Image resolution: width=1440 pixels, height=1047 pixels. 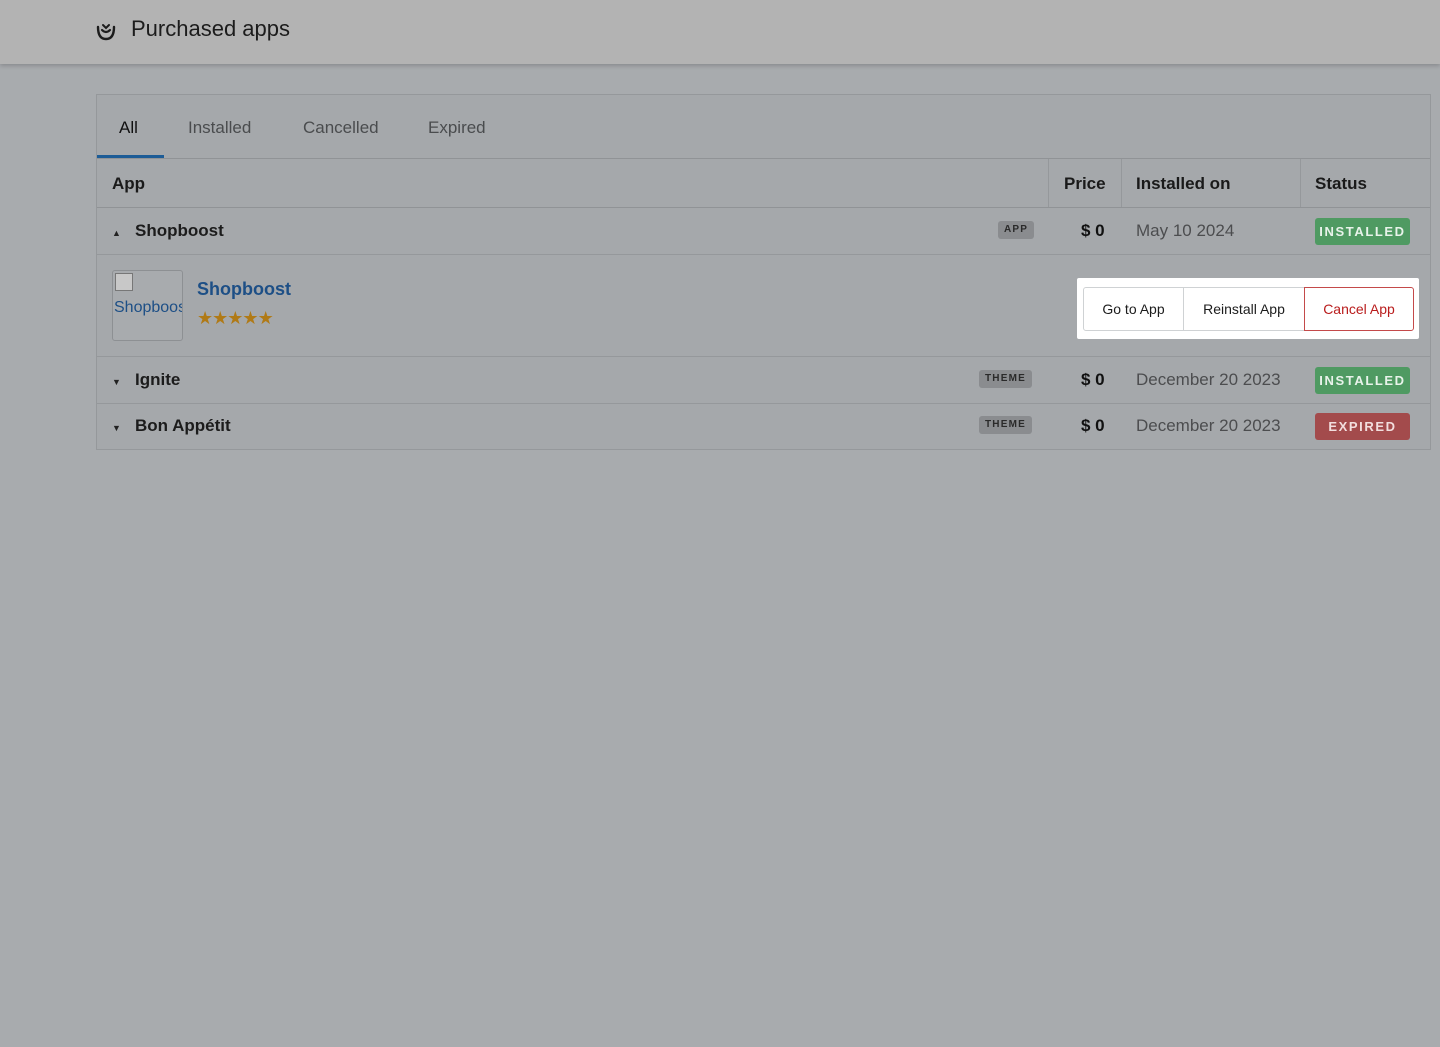 I want to click on table-header: App Price Installed on Status, so click(x=763, y=183).